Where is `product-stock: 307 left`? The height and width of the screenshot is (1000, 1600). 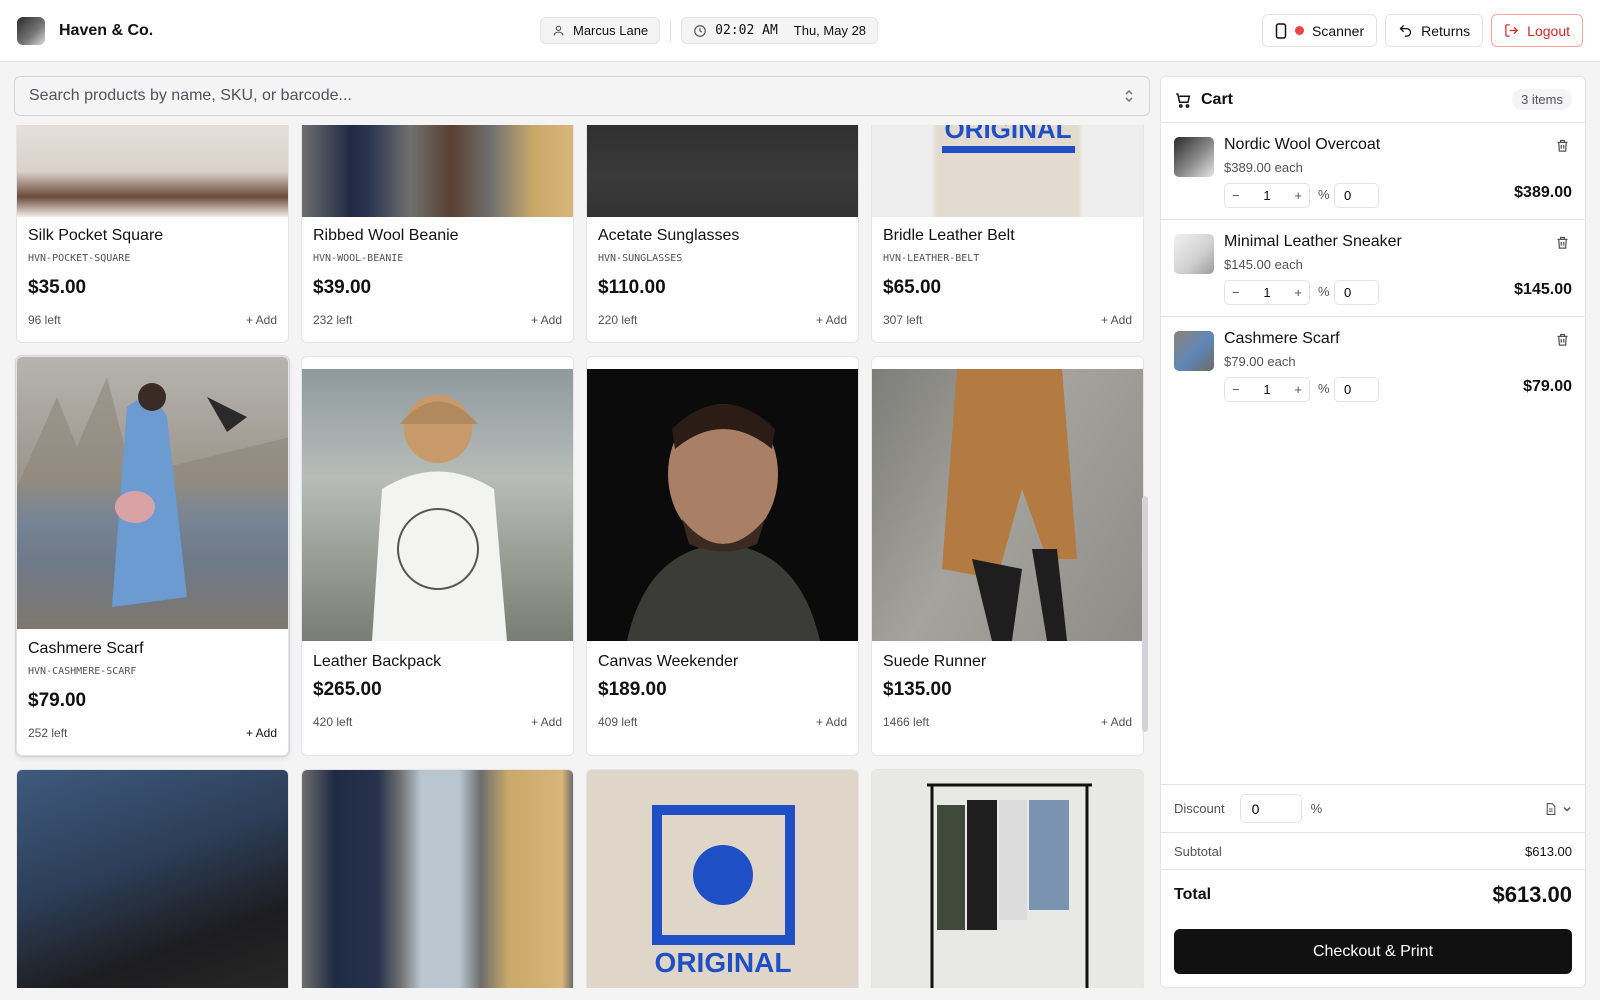 product-stock: 307 left is located at coordinates (903, 320).